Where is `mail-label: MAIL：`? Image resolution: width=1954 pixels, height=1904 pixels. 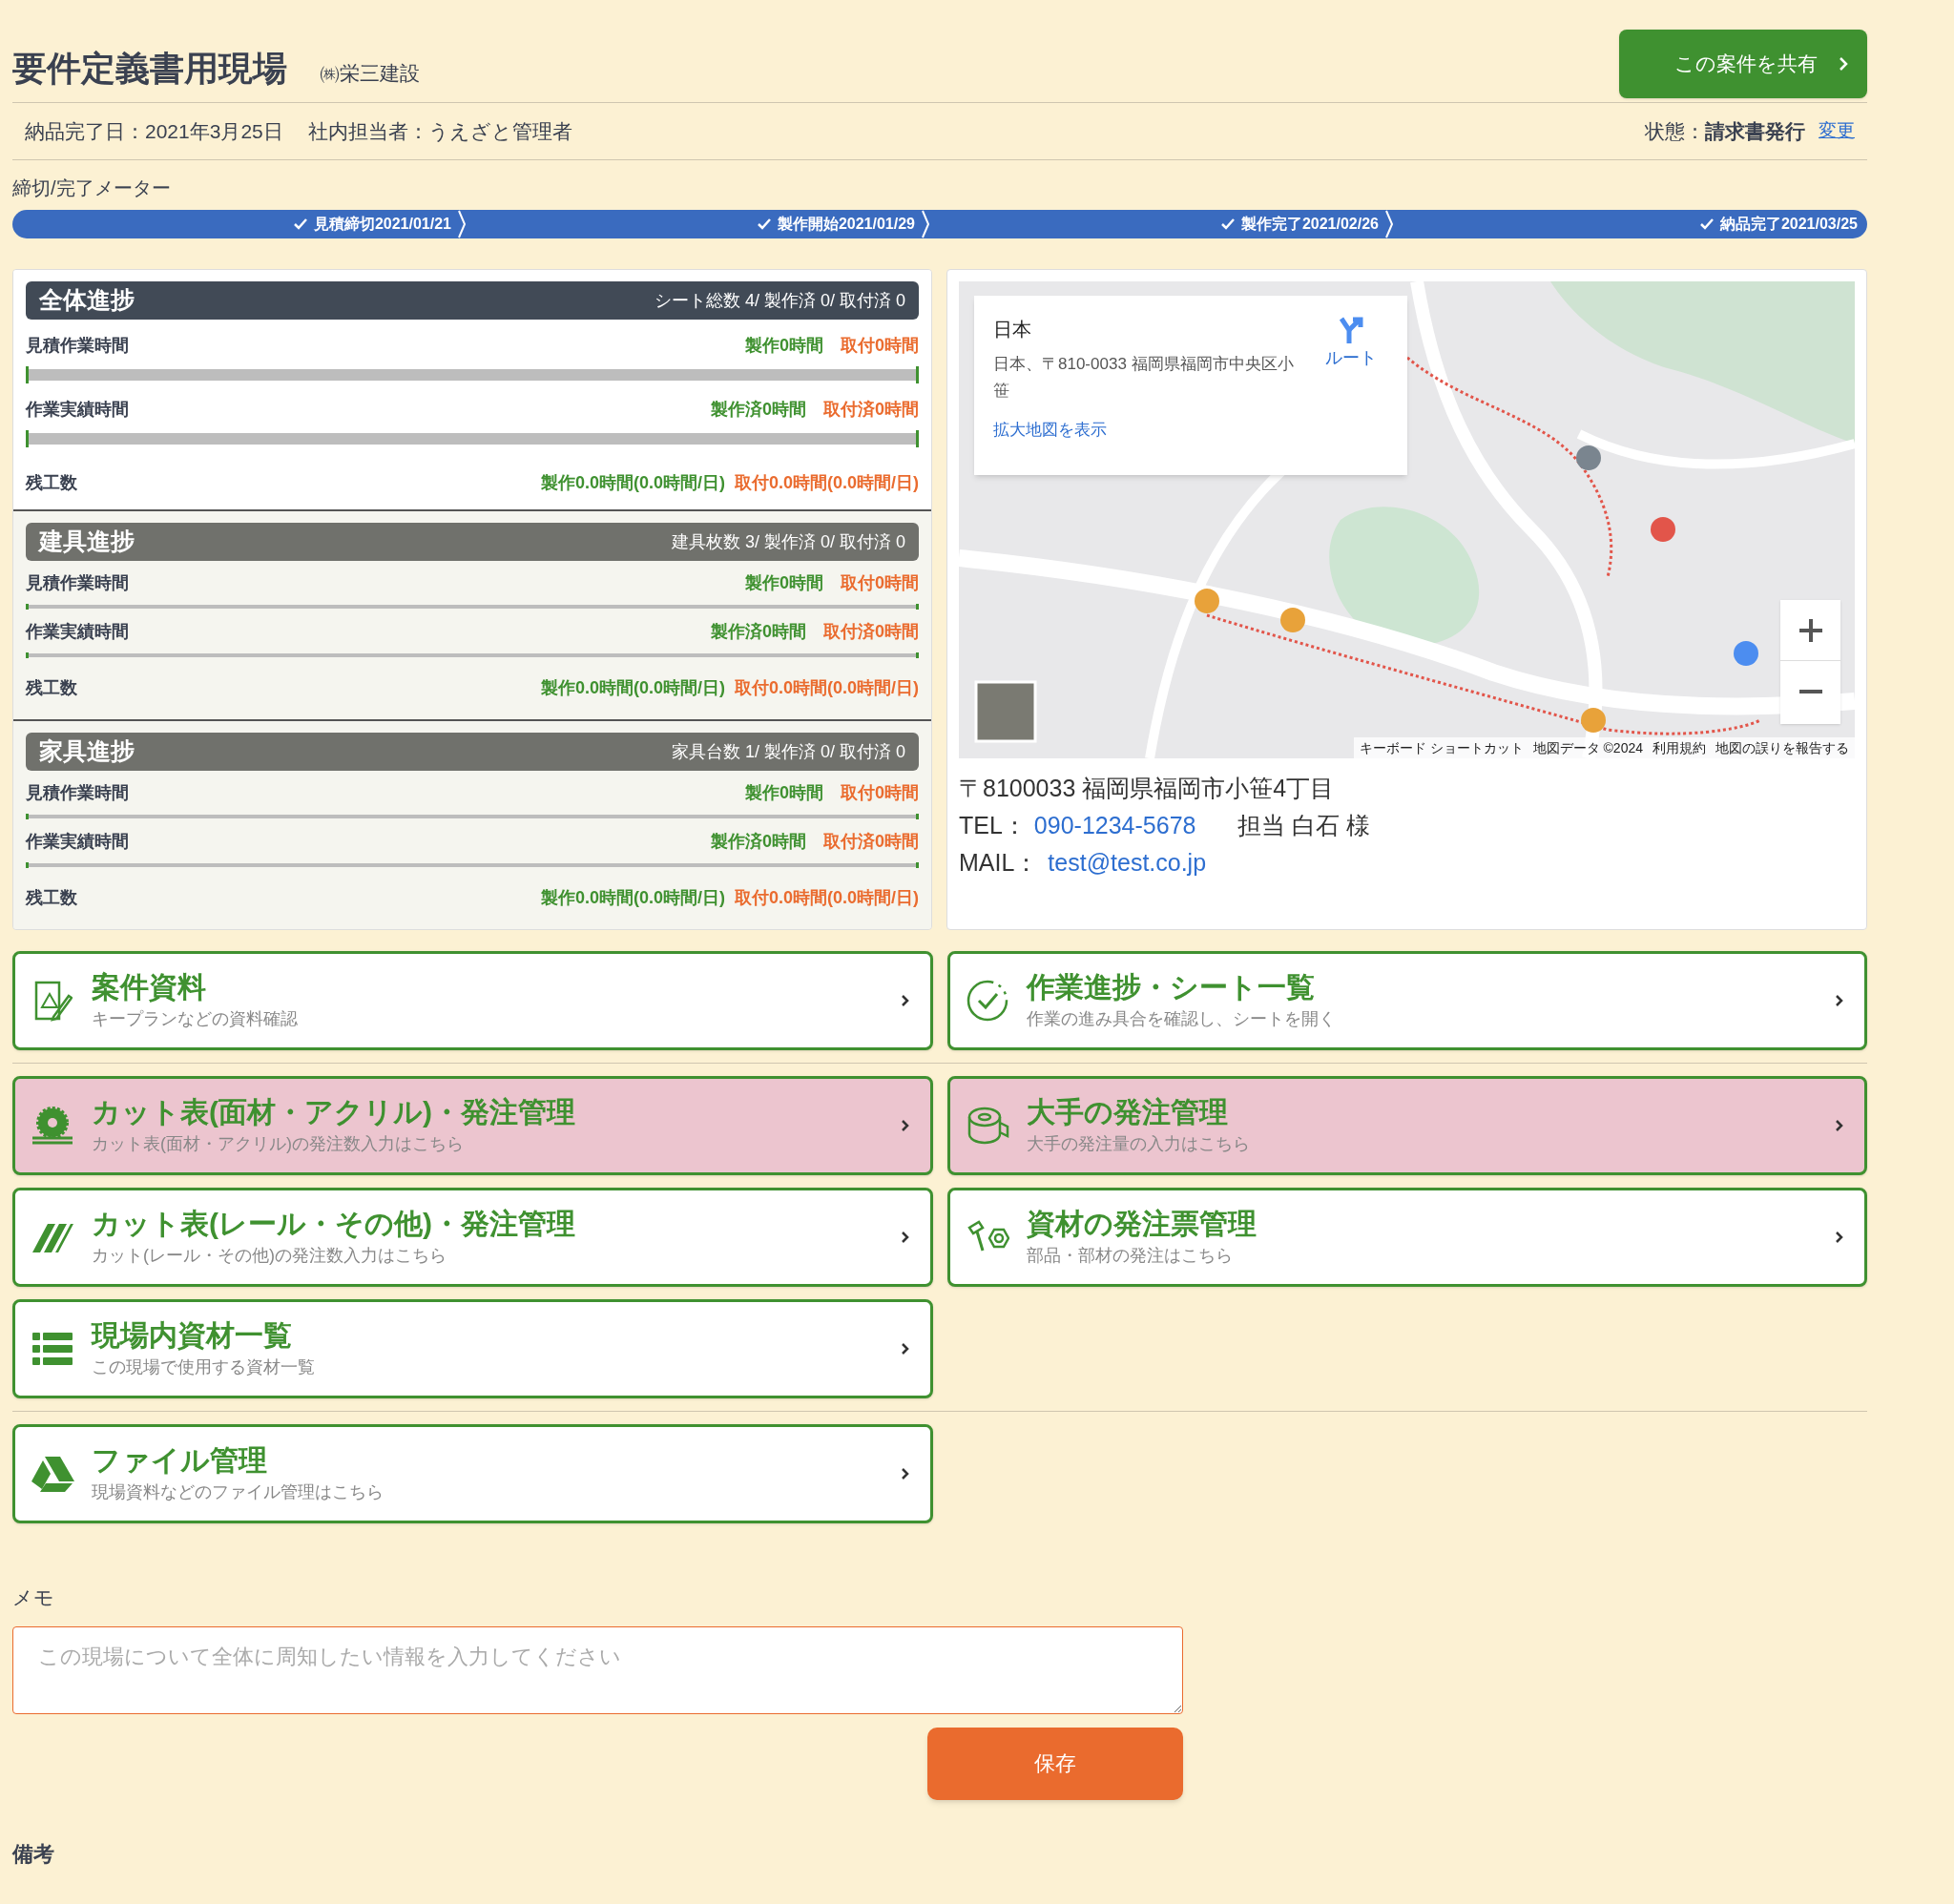
mail-label: MAIL： is located at coordinates (999, 863).